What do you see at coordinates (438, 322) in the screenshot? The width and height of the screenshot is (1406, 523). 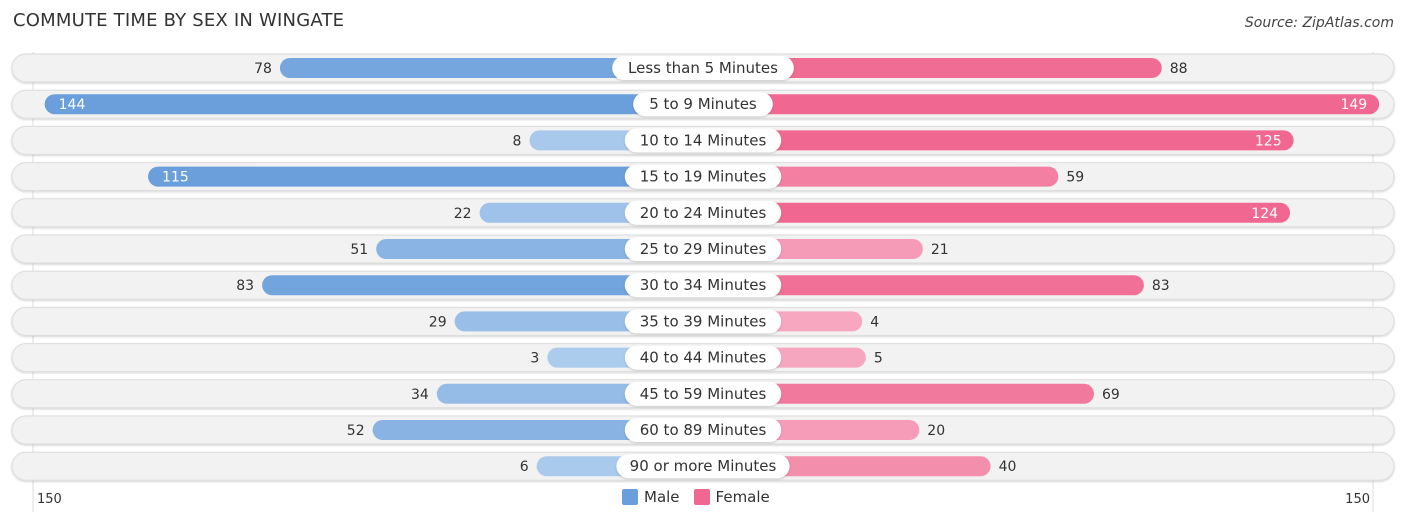 I see `male-value-label: 29` at bounding box center [438, 322].